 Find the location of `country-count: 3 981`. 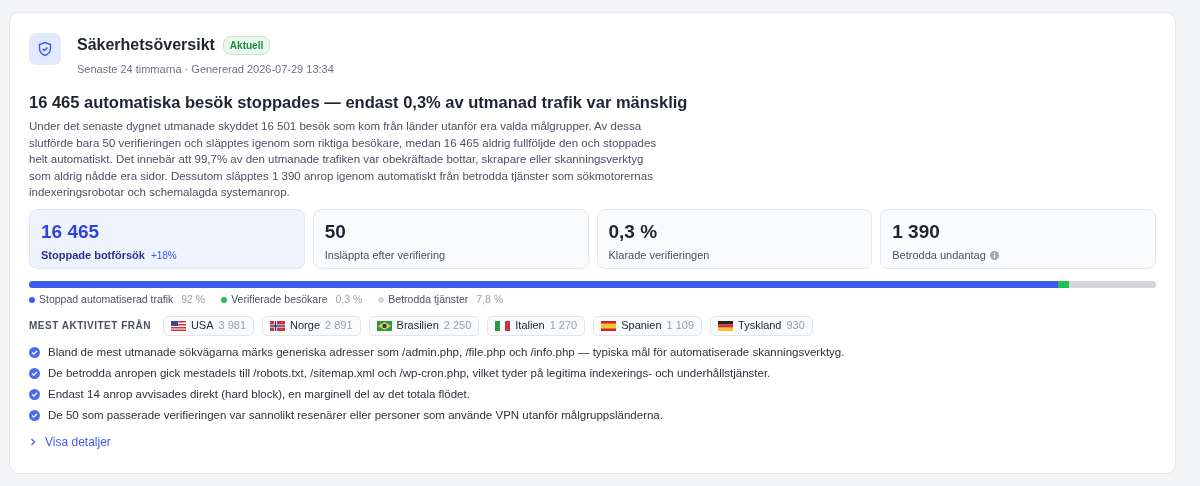

country-count: 3 981 is located at coordinates (232, 326).